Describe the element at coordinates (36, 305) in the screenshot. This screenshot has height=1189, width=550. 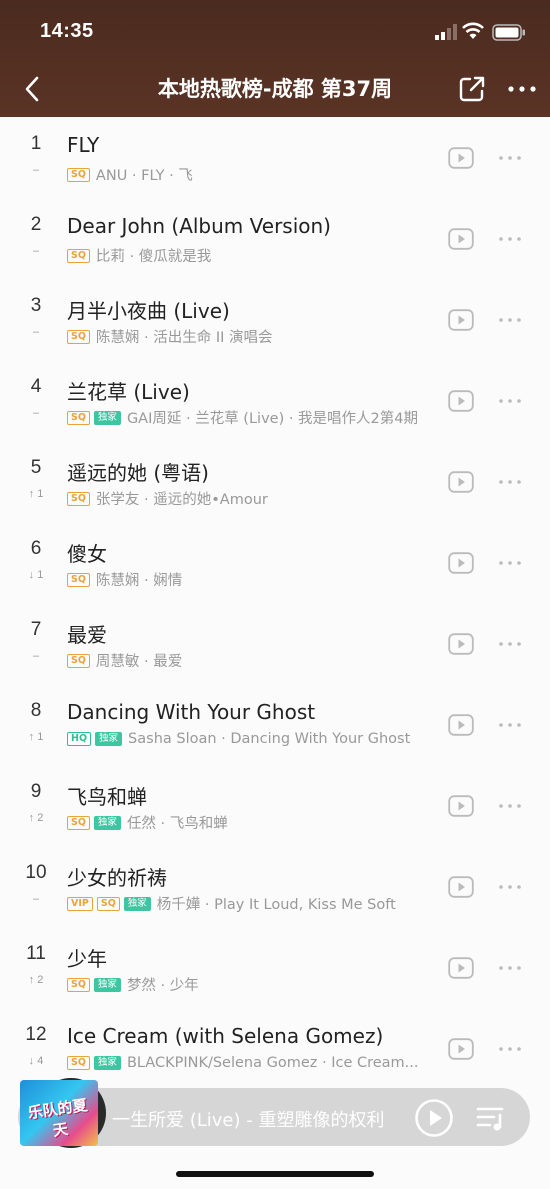
I see `song-rank: 3` at that location.